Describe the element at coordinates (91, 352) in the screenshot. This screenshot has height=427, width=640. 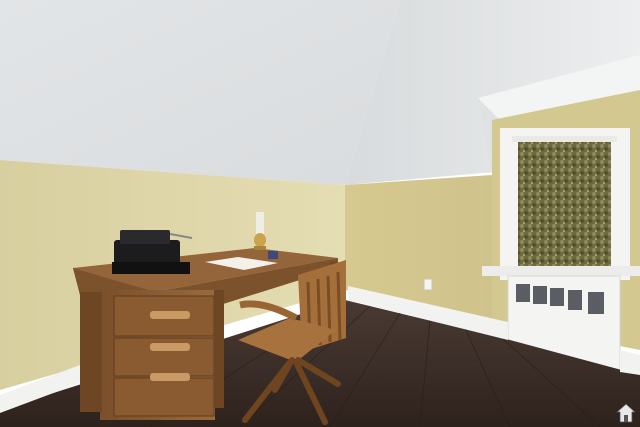
I see `desk-left-side` at that location.